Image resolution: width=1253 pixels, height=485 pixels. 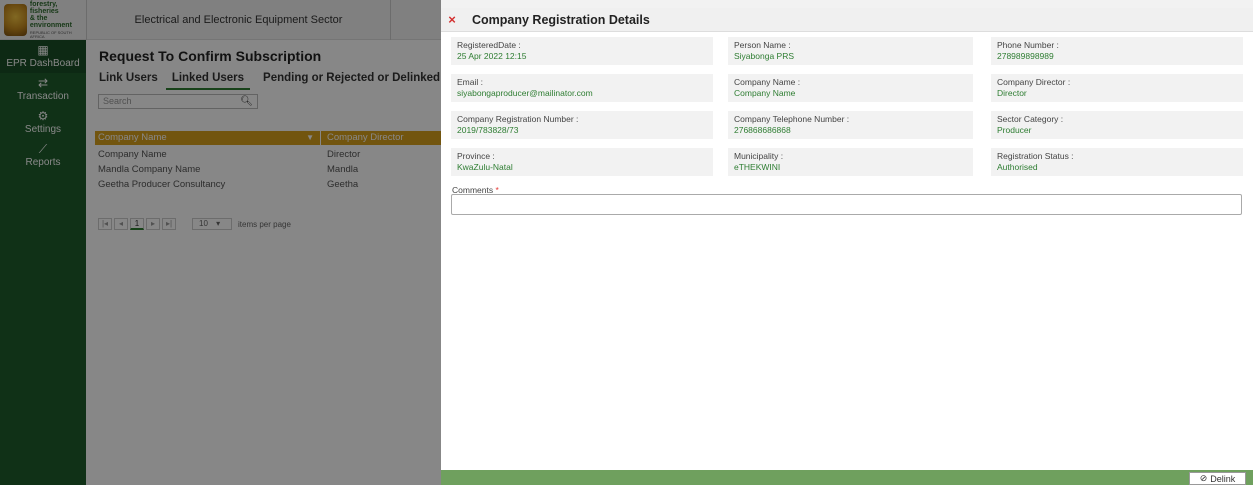 What do you see at coordinates (488, 130) in the screenshot?
I see `field-value: 2019/783828/73` at bounding box center [488, 130].